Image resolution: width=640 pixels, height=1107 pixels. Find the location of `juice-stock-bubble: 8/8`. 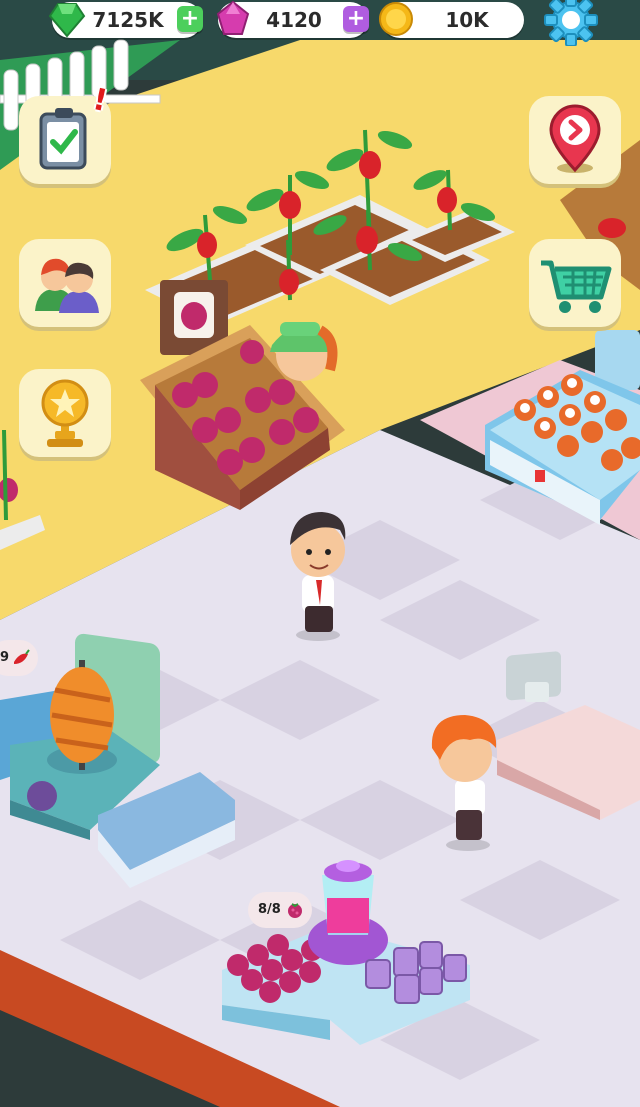

juice-stock-bubble: 8/8 is located at coordinates (280, 910).